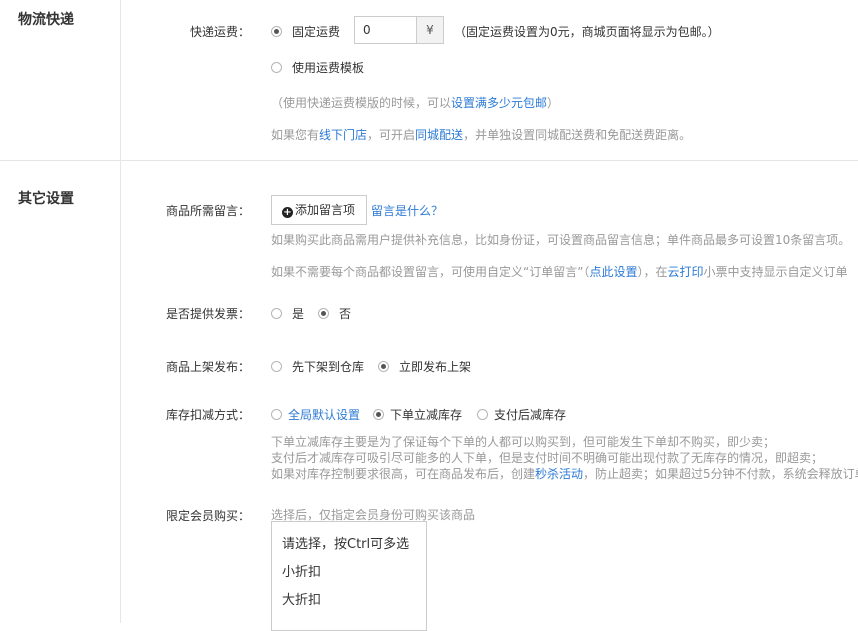  Describe the element at coordinates (207, 415) in the screenshot. I see `stock-label: 库存扣减方式：` at that location.